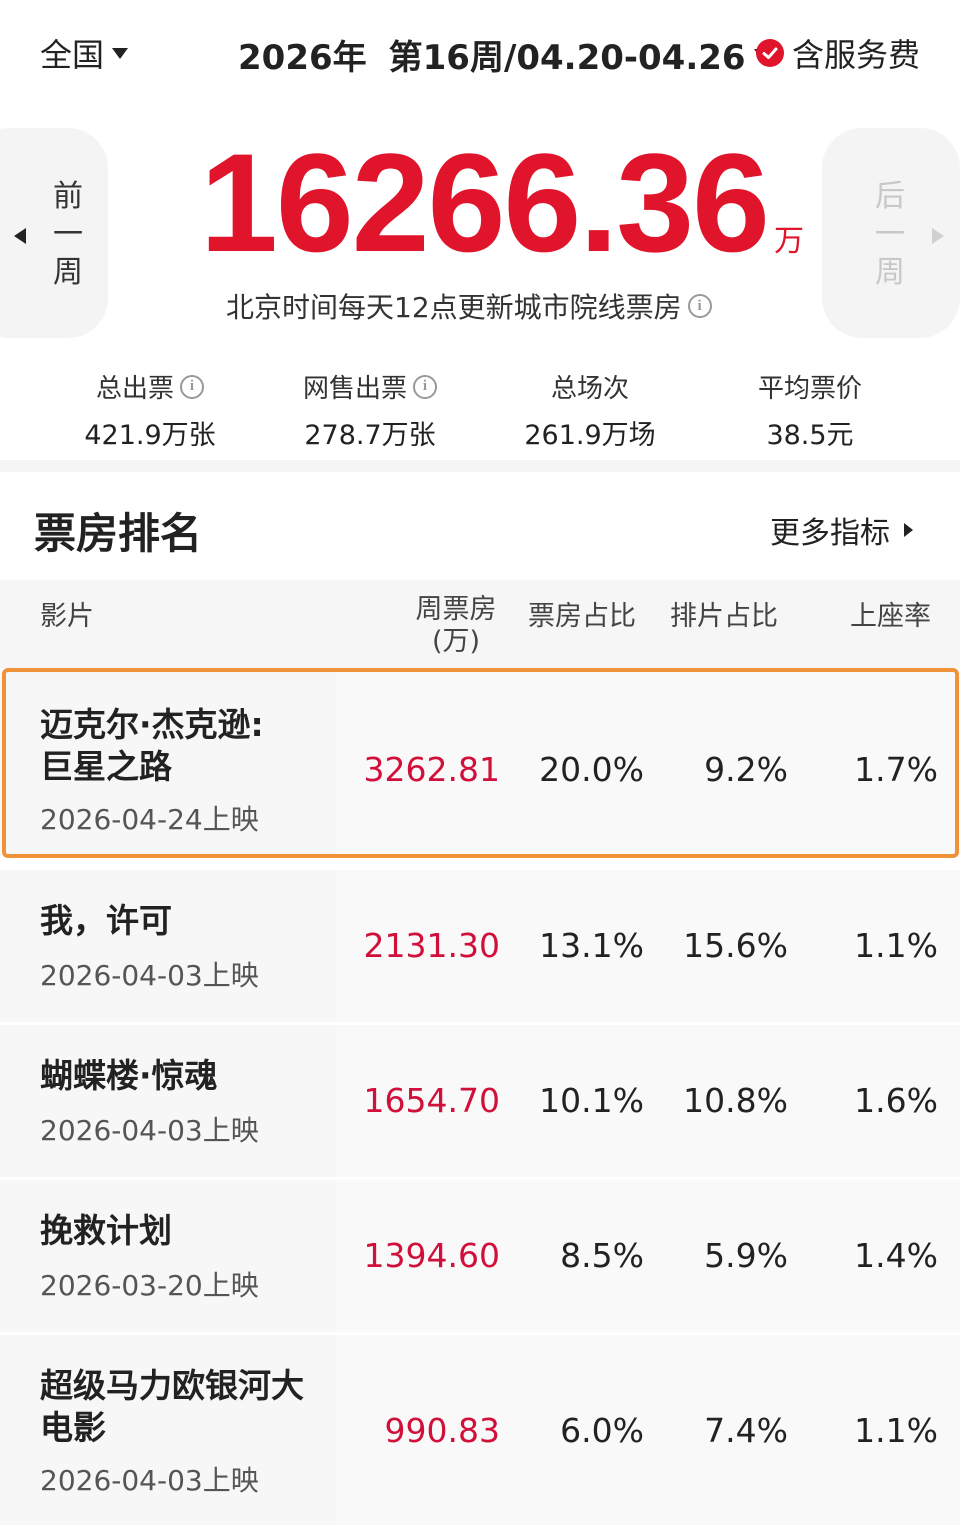  I want to click on release-date: 2026-03-20上映, so click(149, 1285).